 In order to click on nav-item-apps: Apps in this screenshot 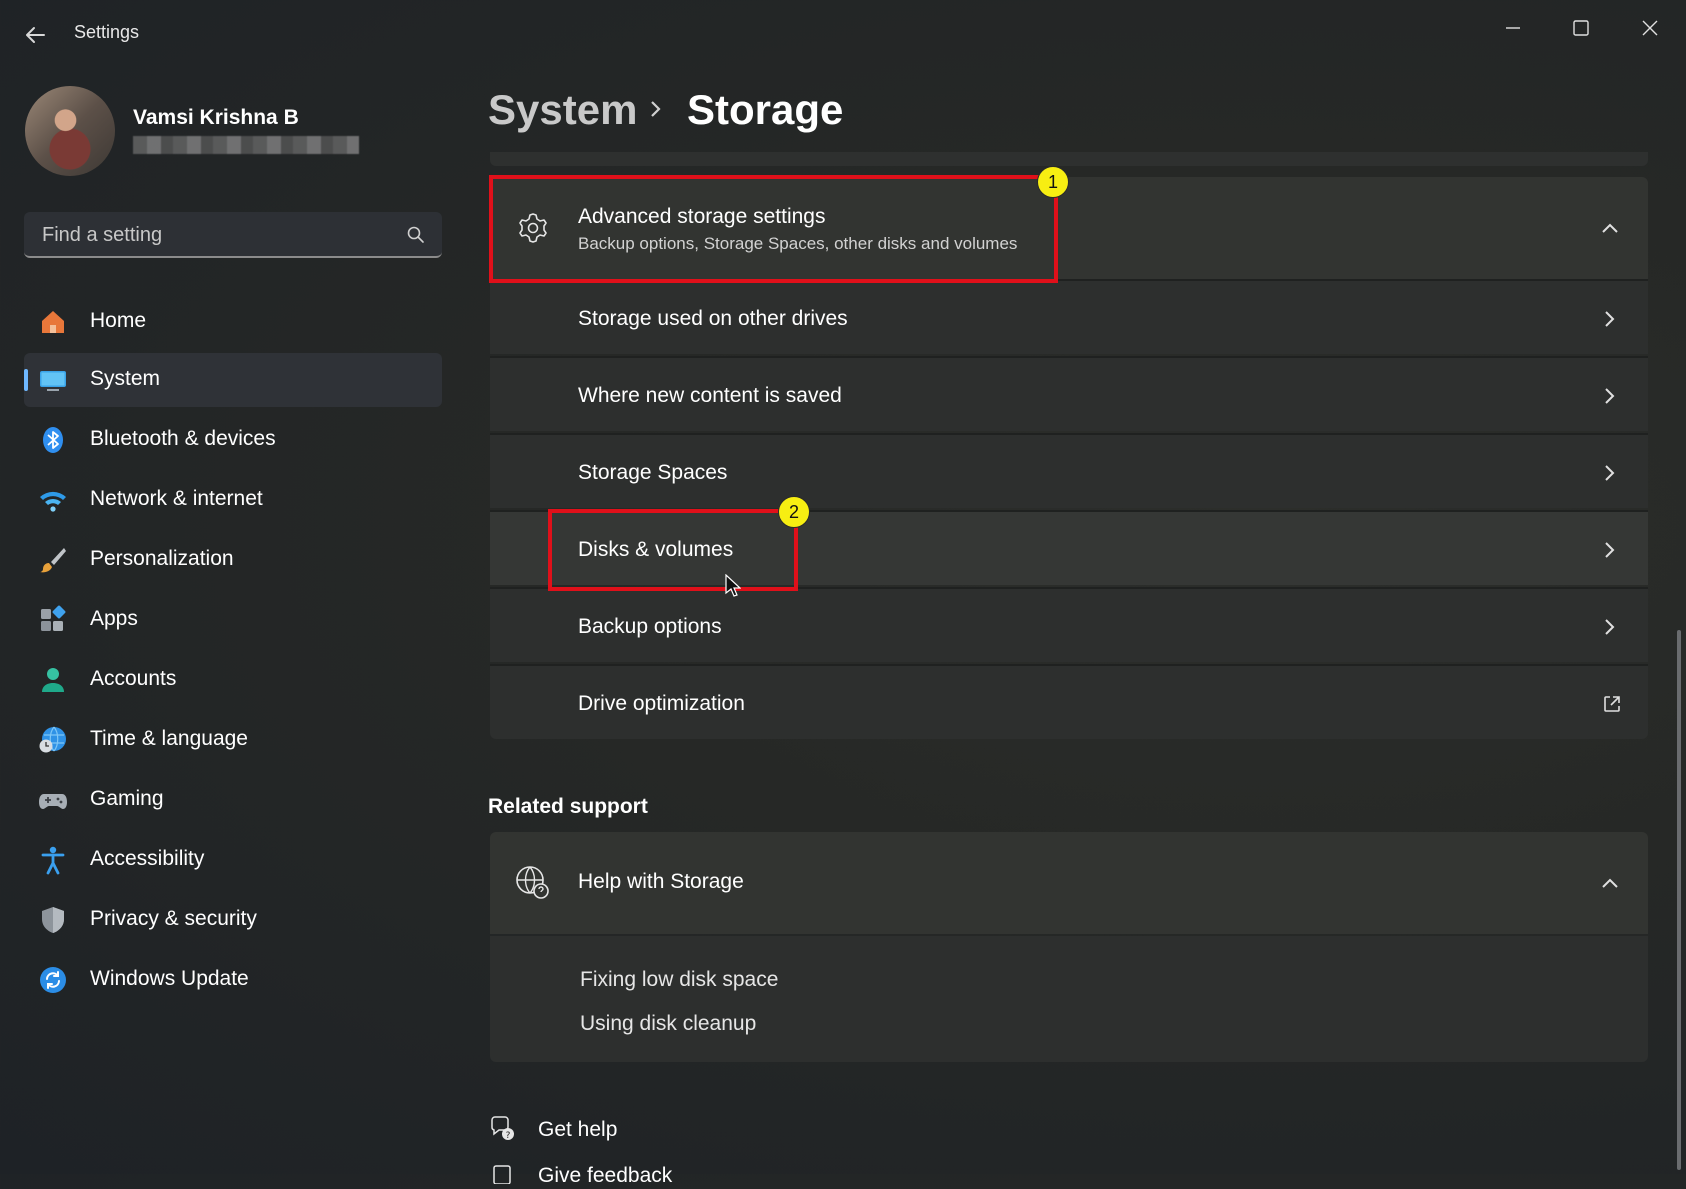, I will do `click(233, 620)`.